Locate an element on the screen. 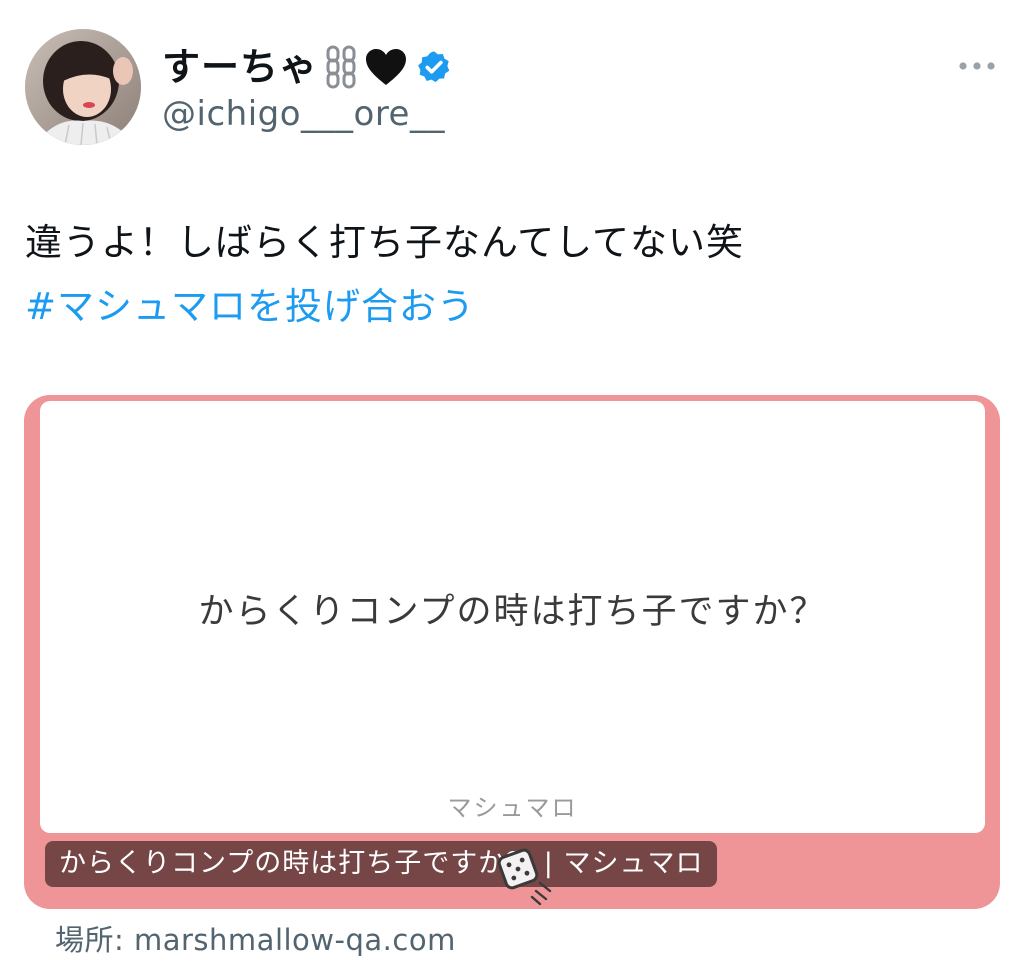  black-heart-icon is located at coordinates (386, 67).